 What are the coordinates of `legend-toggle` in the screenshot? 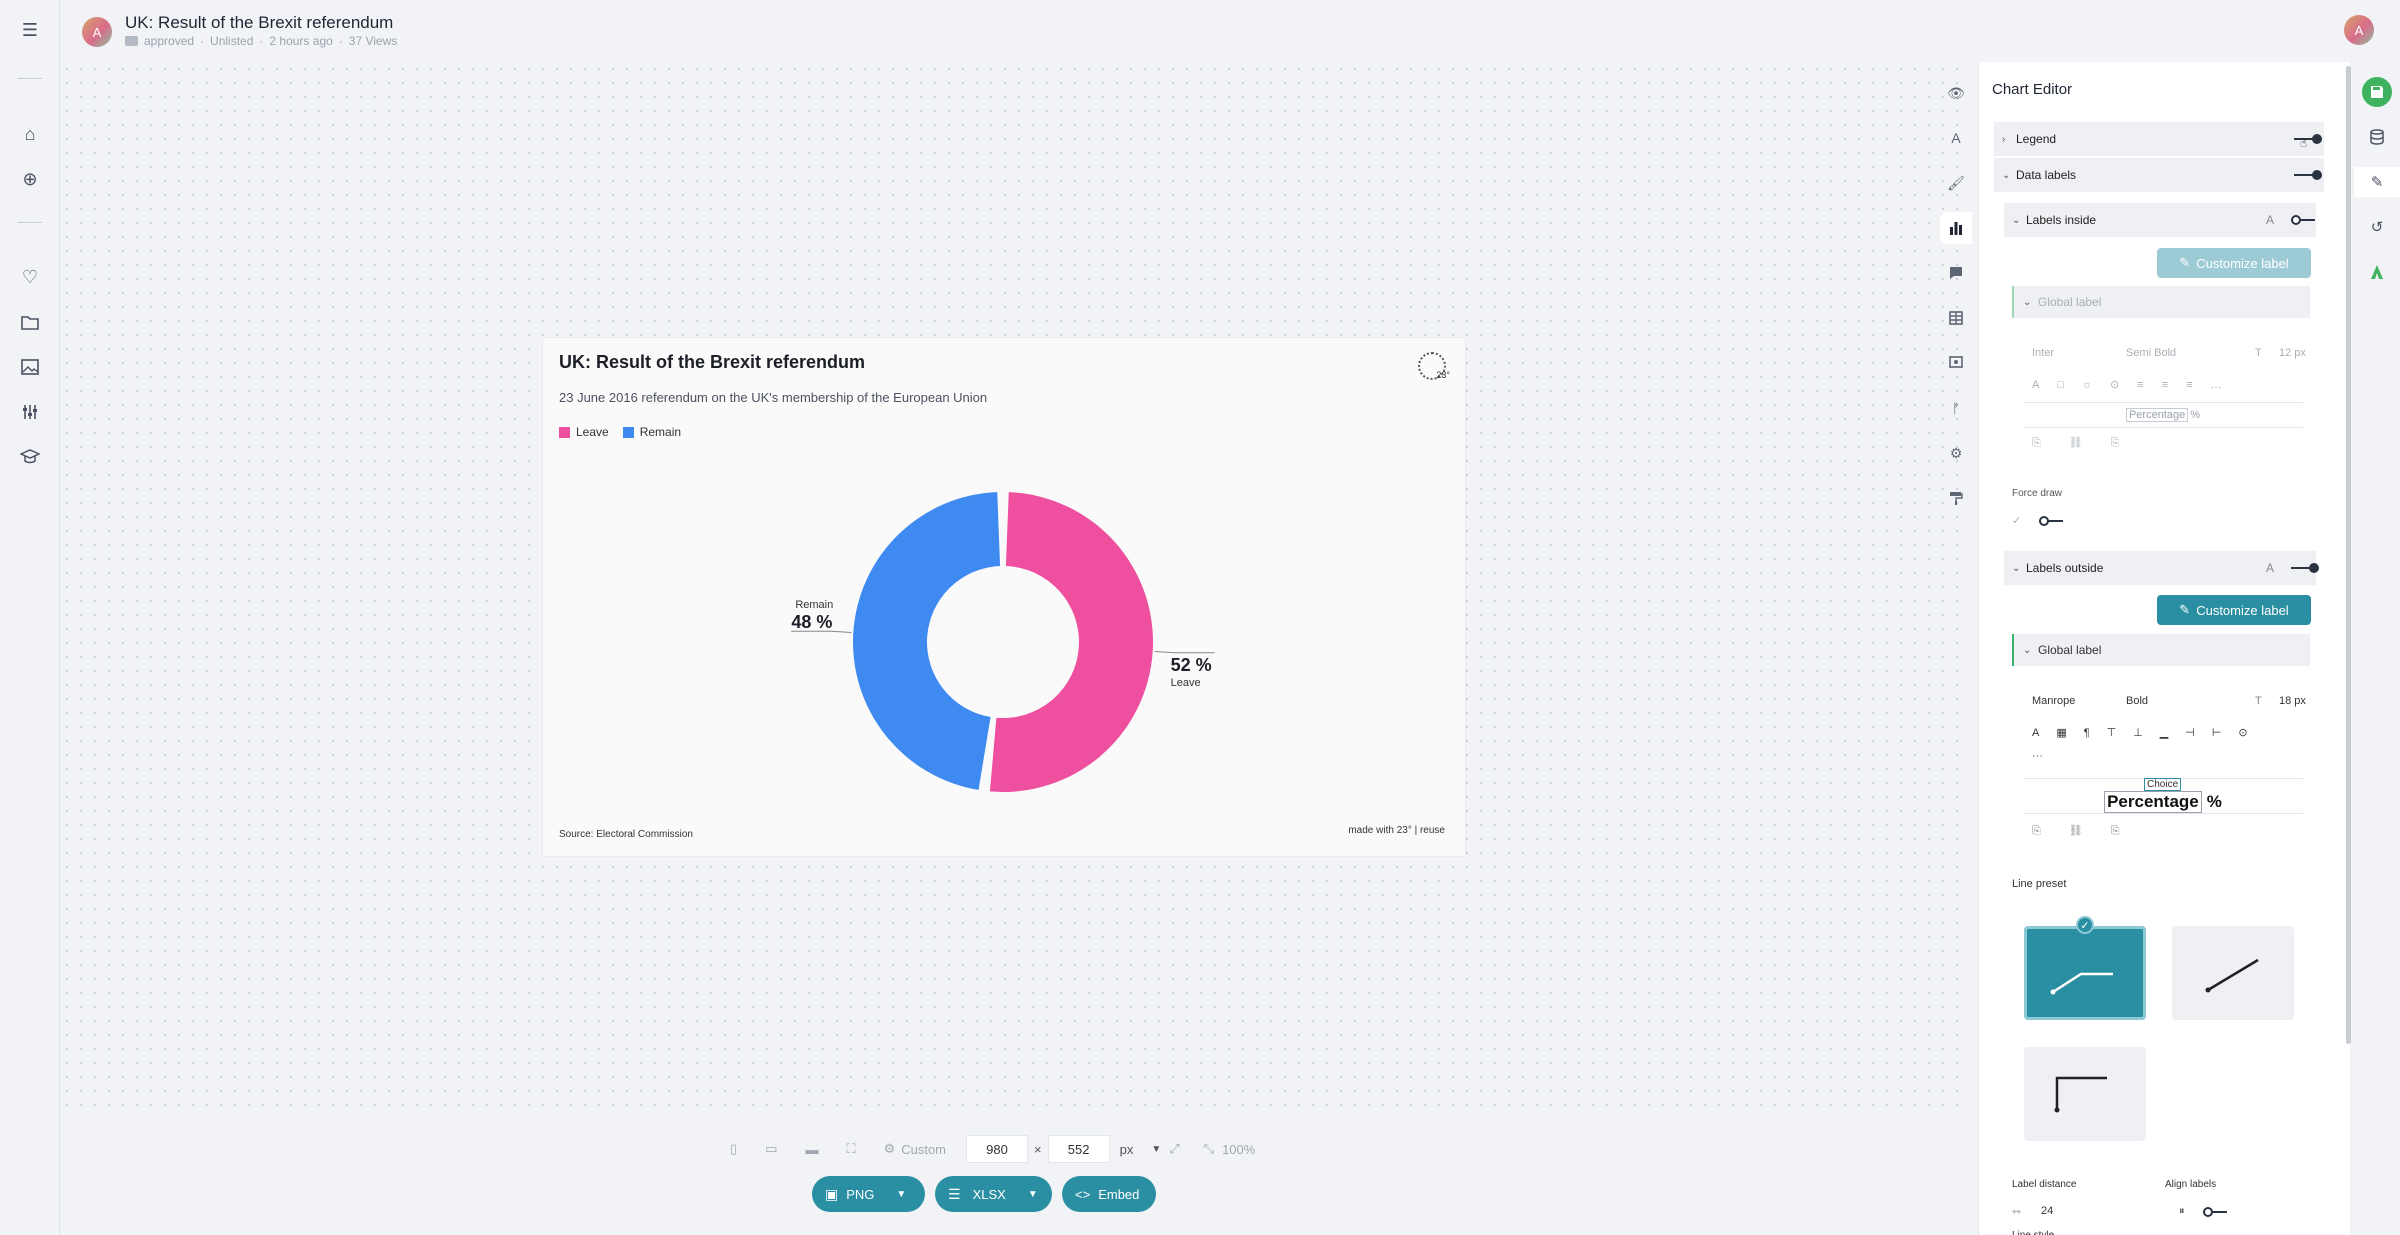 It's located at (2308, 139).